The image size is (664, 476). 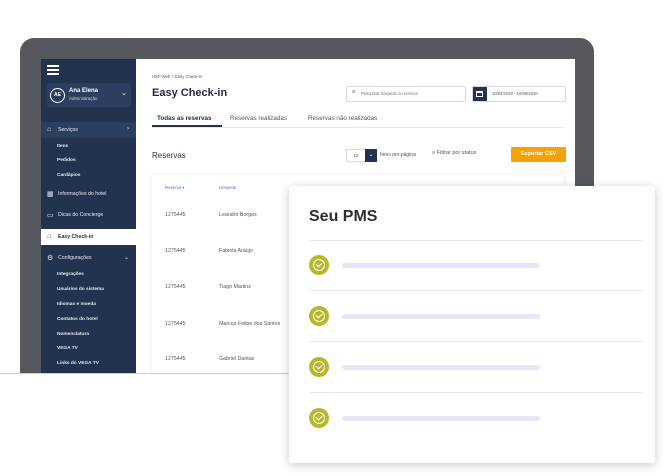 I want to click on column-header-reserva: Reserva ▾, so click(x=174, y=188).